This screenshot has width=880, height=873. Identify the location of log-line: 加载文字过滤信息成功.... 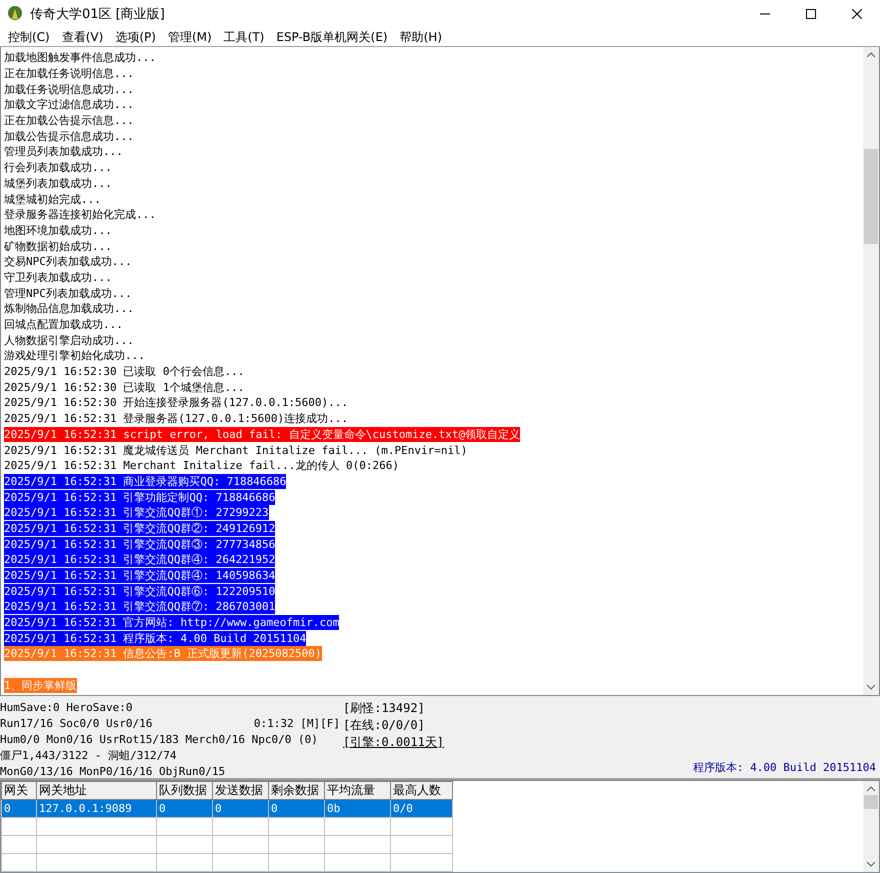
(69, 104).